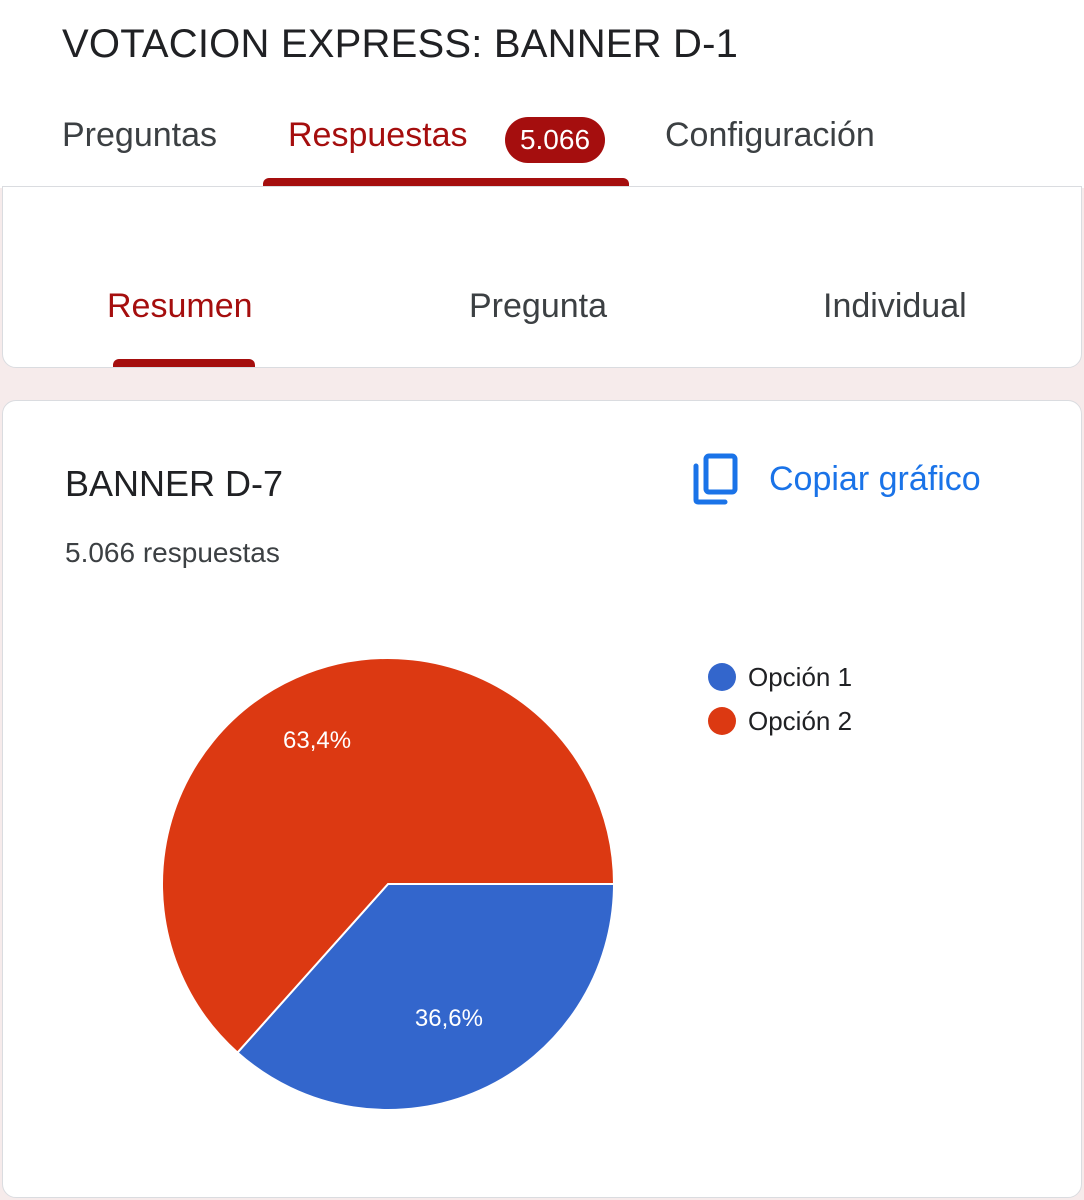  Describe the element at coordinates (715, 479) in the screenshot. I see `copy-icon` at that location.